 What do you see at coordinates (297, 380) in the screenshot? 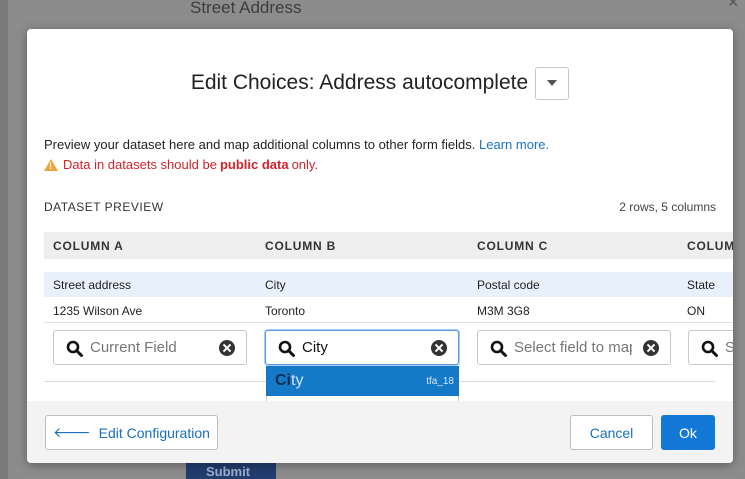
I see `dropdown-option-rest: ty` at bounding box center [297, 380].